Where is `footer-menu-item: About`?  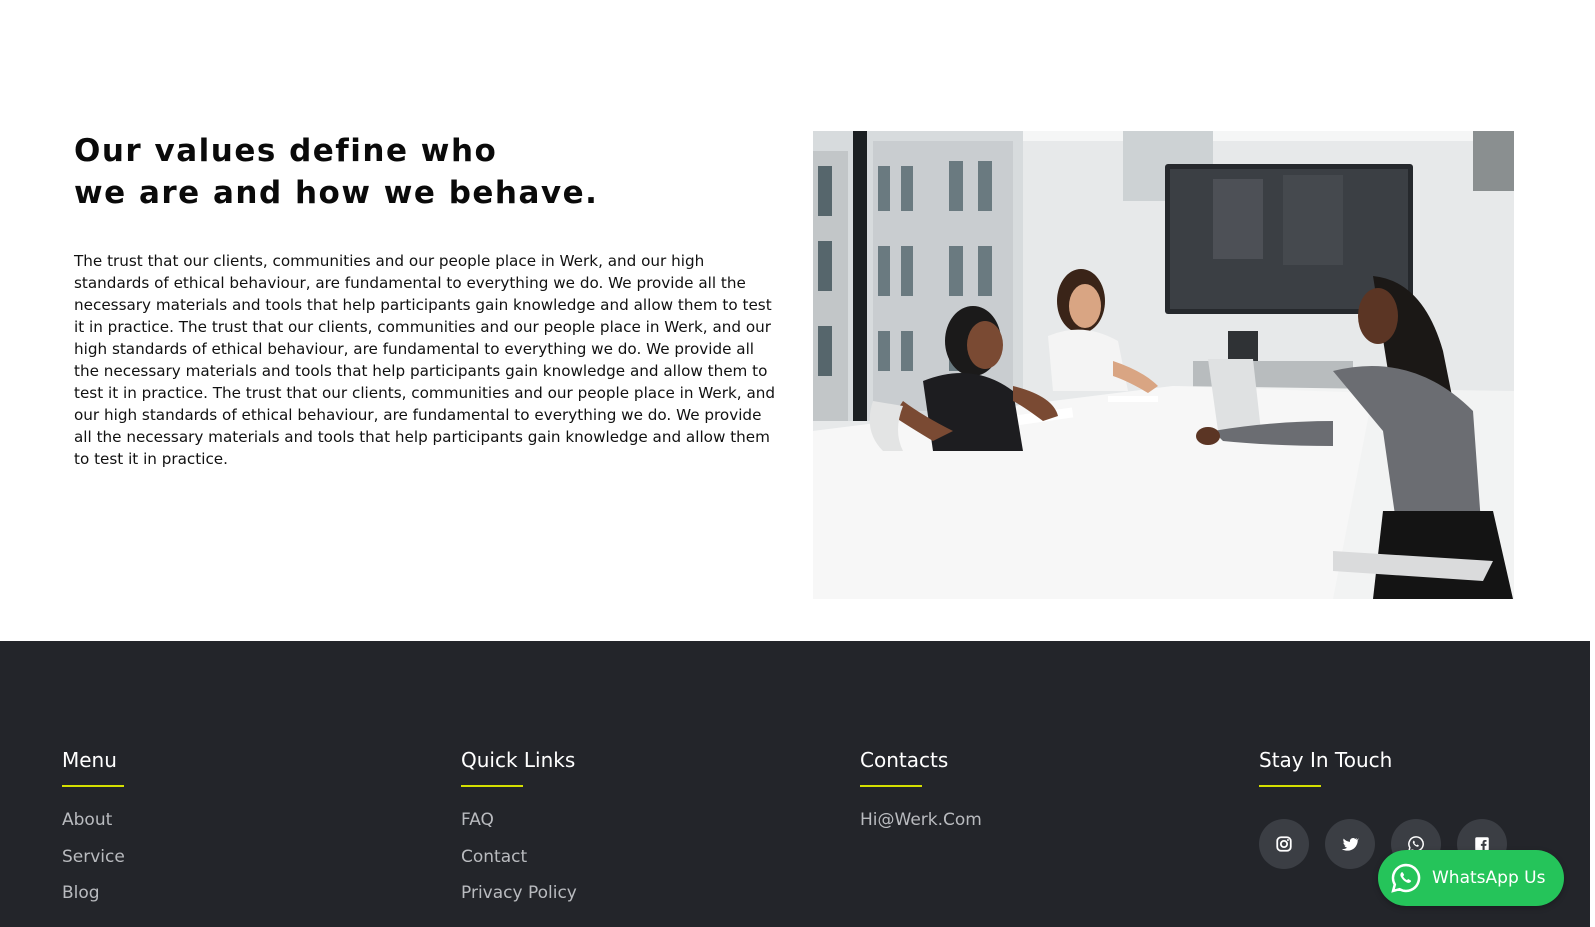 footer-menu-item: About is located at coordinates (93, 827).